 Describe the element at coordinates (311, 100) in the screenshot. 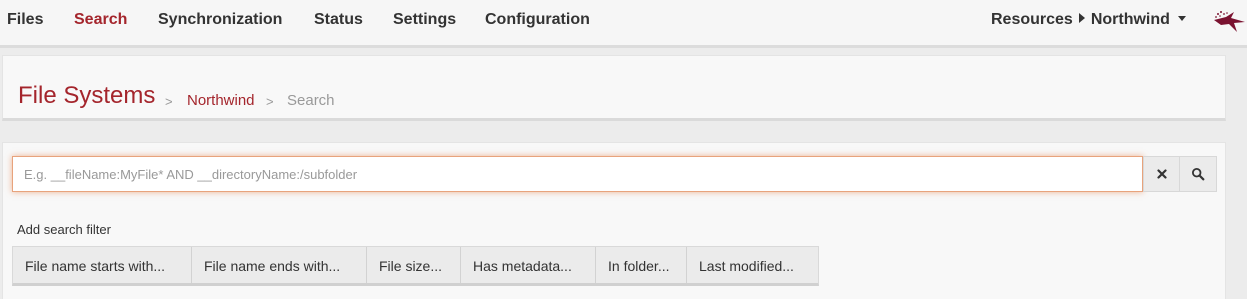

I see `breadcrumb-current: Search` at that location.